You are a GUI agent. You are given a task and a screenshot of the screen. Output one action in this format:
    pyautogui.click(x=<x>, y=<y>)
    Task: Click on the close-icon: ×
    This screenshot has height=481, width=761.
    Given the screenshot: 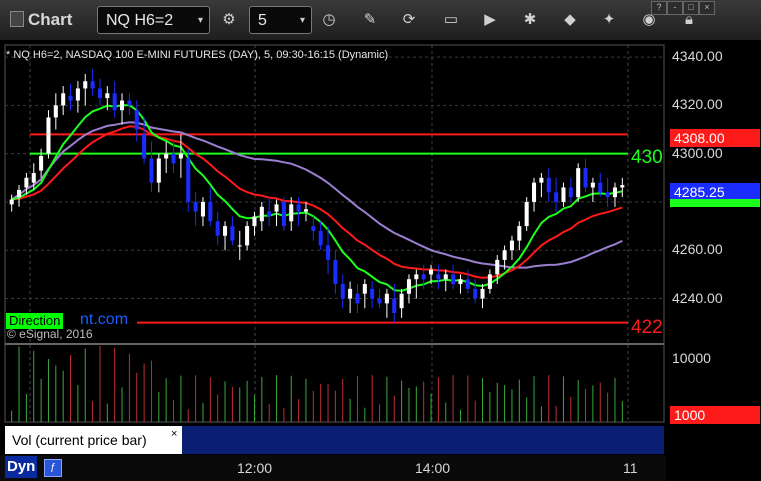 What is the action you would take?
    pyautogui.click(x=174, y=434)
    